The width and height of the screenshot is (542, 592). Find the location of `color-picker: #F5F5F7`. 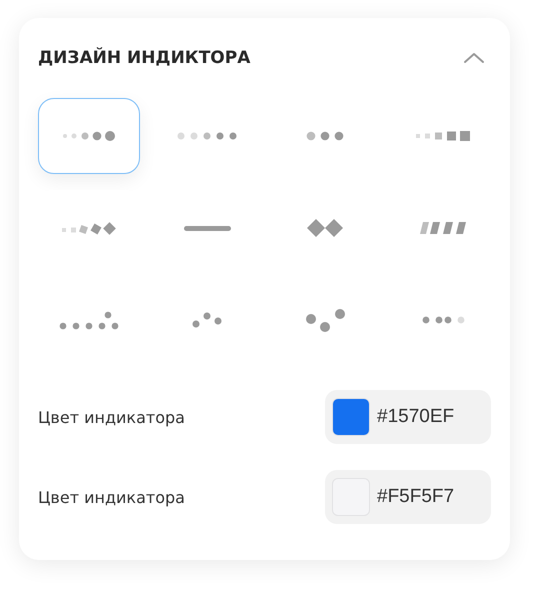

color-picker: #F5F5F7 is located at coordinates (408, 497).